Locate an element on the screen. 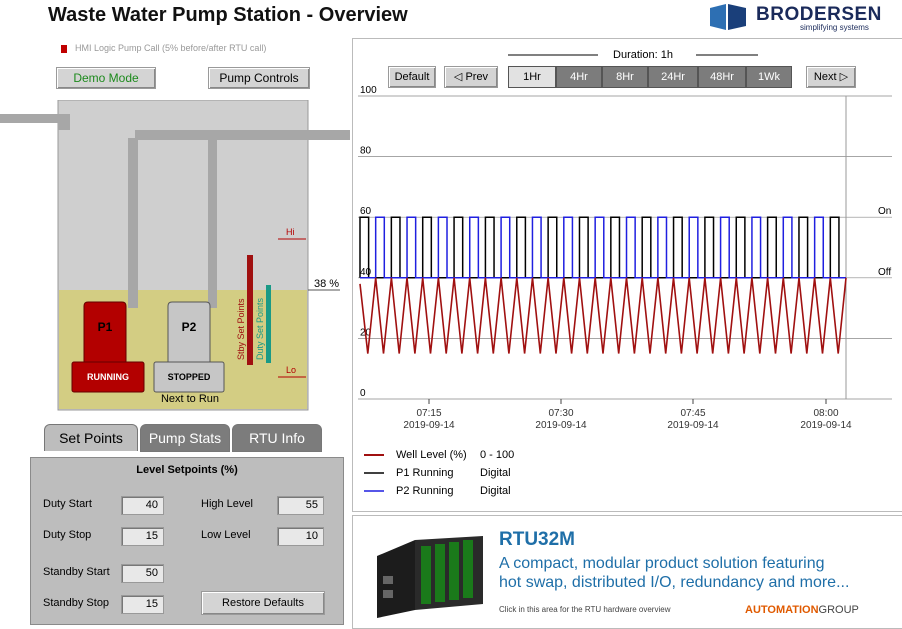 The height and width of the screenshot is (629, 902). legend-well-level: Well Level (%) is located at coordinates (431, 455).